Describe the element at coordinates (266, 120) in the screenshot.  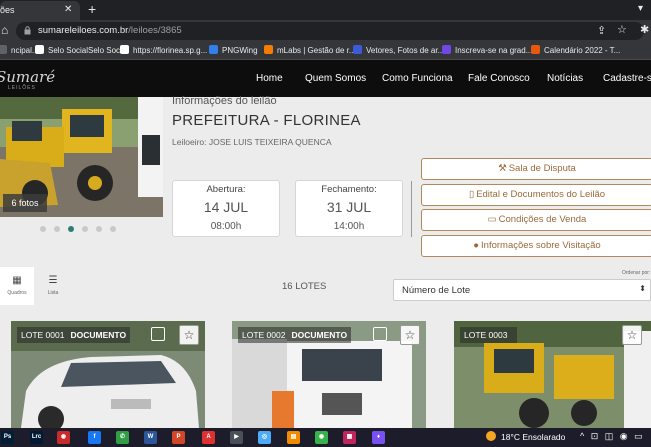
I see `auction-title: PREFEITURA - FLORINEA` at that location.